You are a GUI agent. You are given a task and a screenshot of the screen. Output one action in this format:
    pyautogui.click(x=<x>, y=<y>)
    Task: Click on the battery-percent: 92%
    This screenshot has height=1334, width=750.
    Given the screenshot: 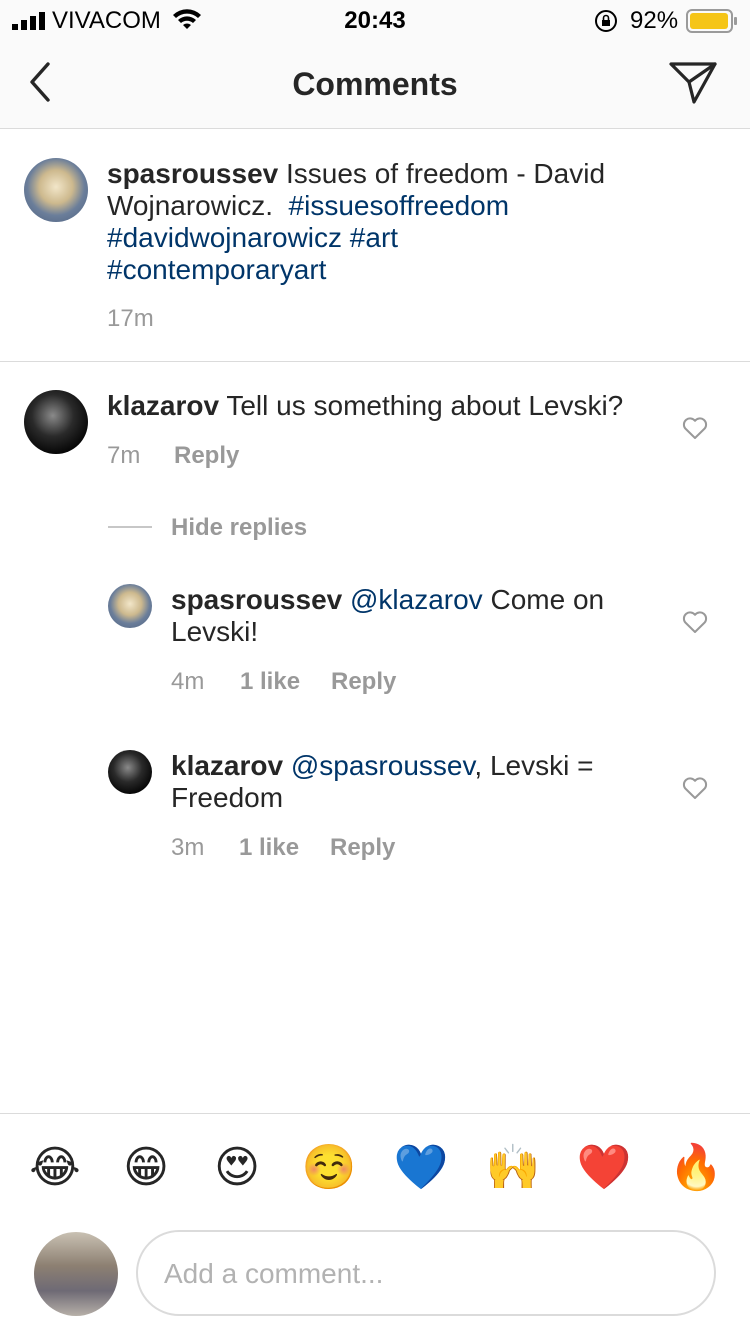 What is the action you would take?
    pyautogui.click(x=654, y=20)
    